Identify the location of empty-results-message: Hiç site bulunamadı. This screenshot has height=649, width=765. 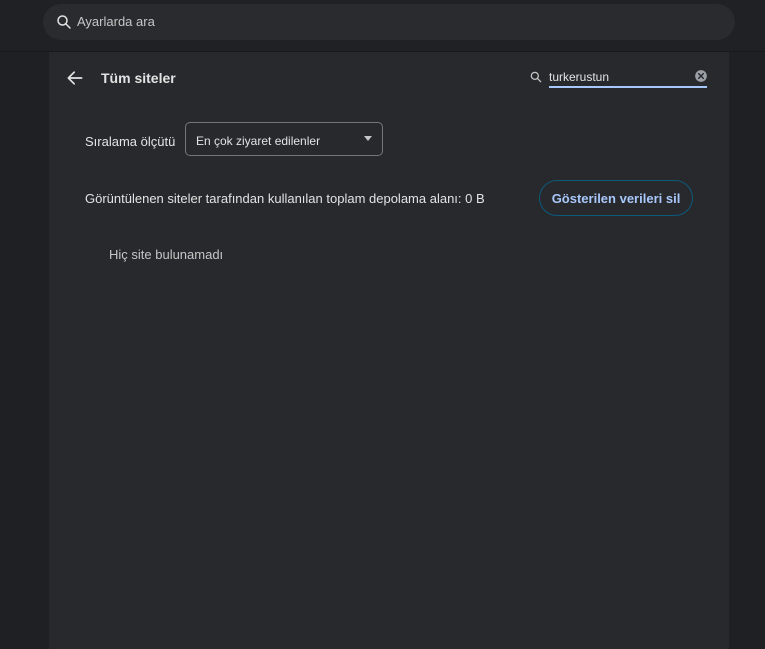
(166, 254).